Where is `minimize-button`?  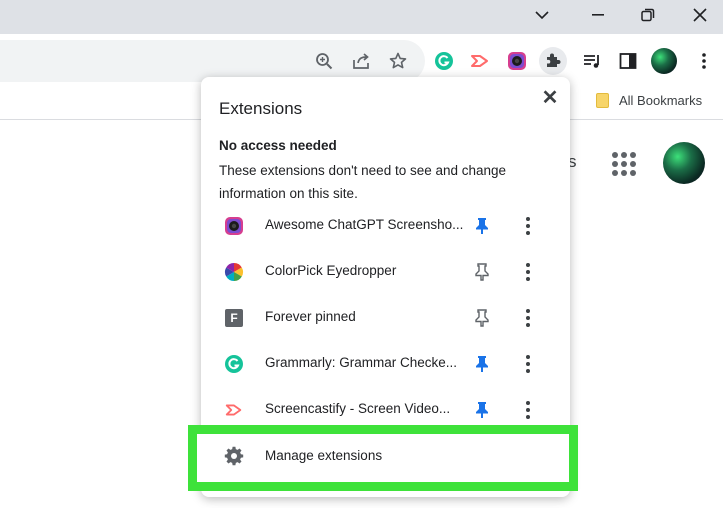
minimize-button is located at coordinates (598, 15).